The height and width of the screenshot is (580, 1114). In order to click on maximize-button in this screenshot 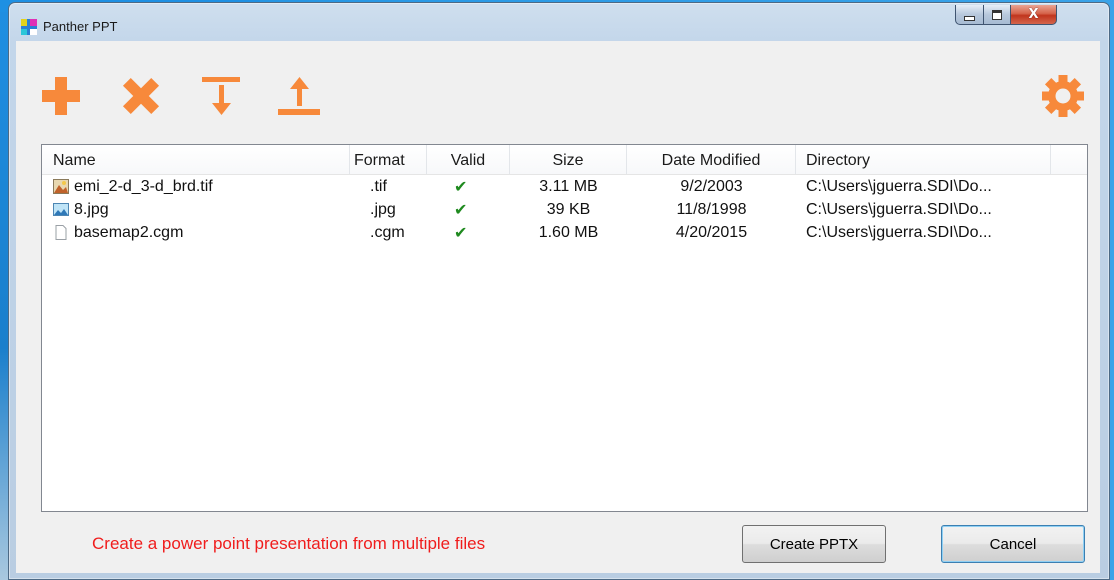, I will do `click(997, 15)`.